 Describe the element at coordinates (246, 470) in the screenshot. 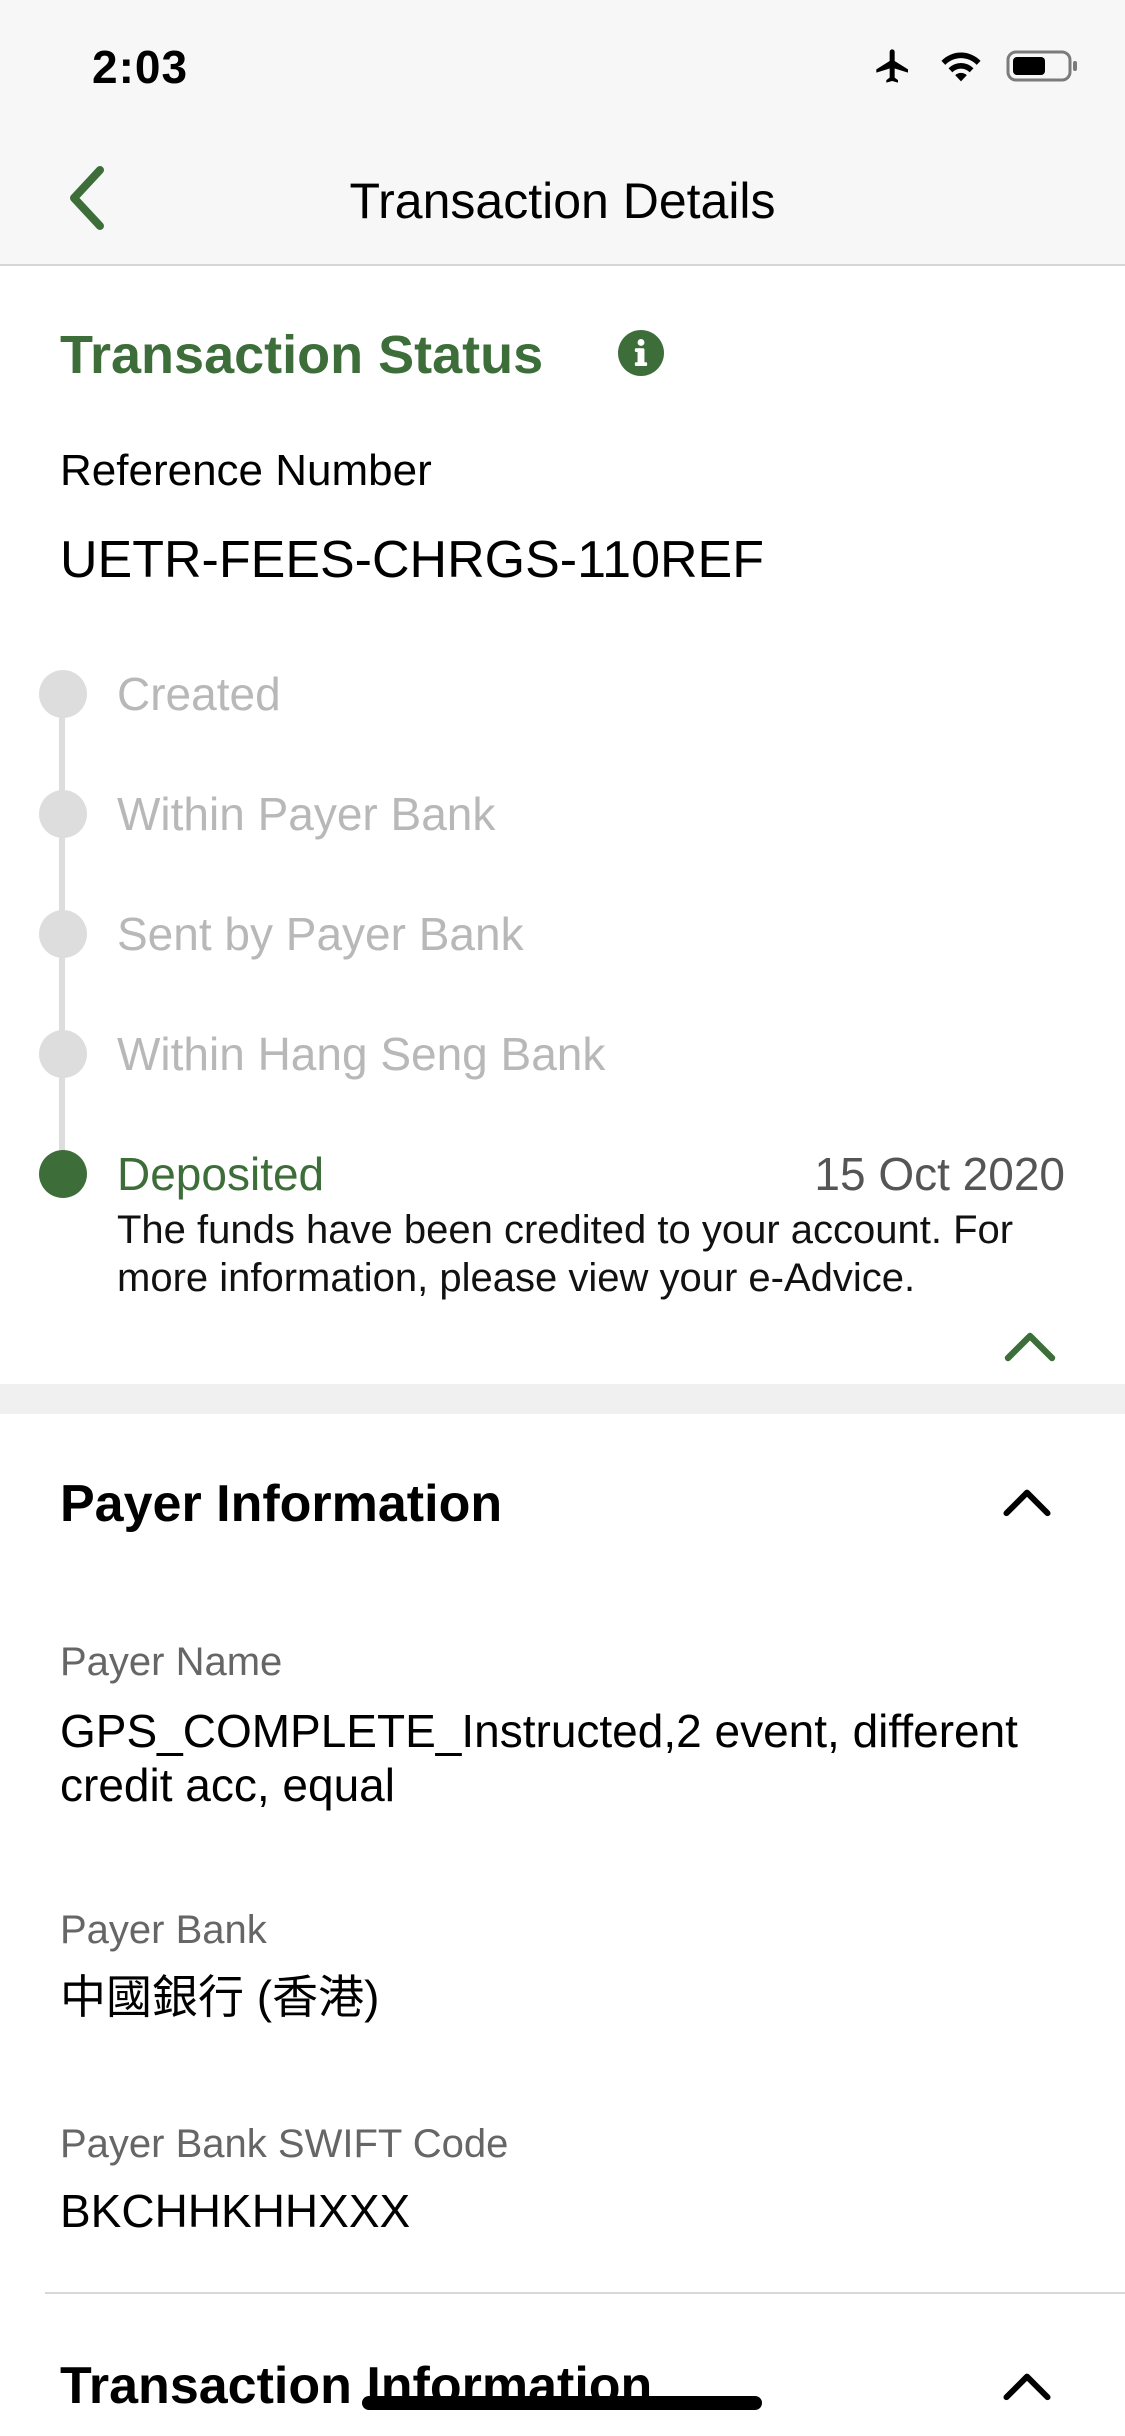

I see `reference-number-label: Reference Number` at that location.